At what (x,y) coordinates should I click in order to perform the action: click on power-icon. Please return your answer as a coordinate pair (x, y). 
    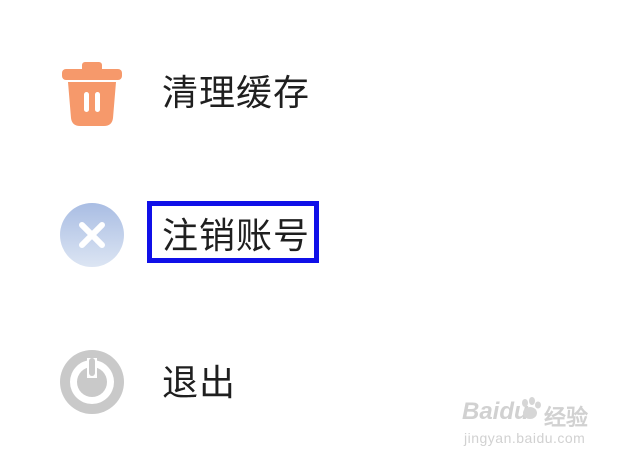
    Looking at the image, I should click on (92, 382).